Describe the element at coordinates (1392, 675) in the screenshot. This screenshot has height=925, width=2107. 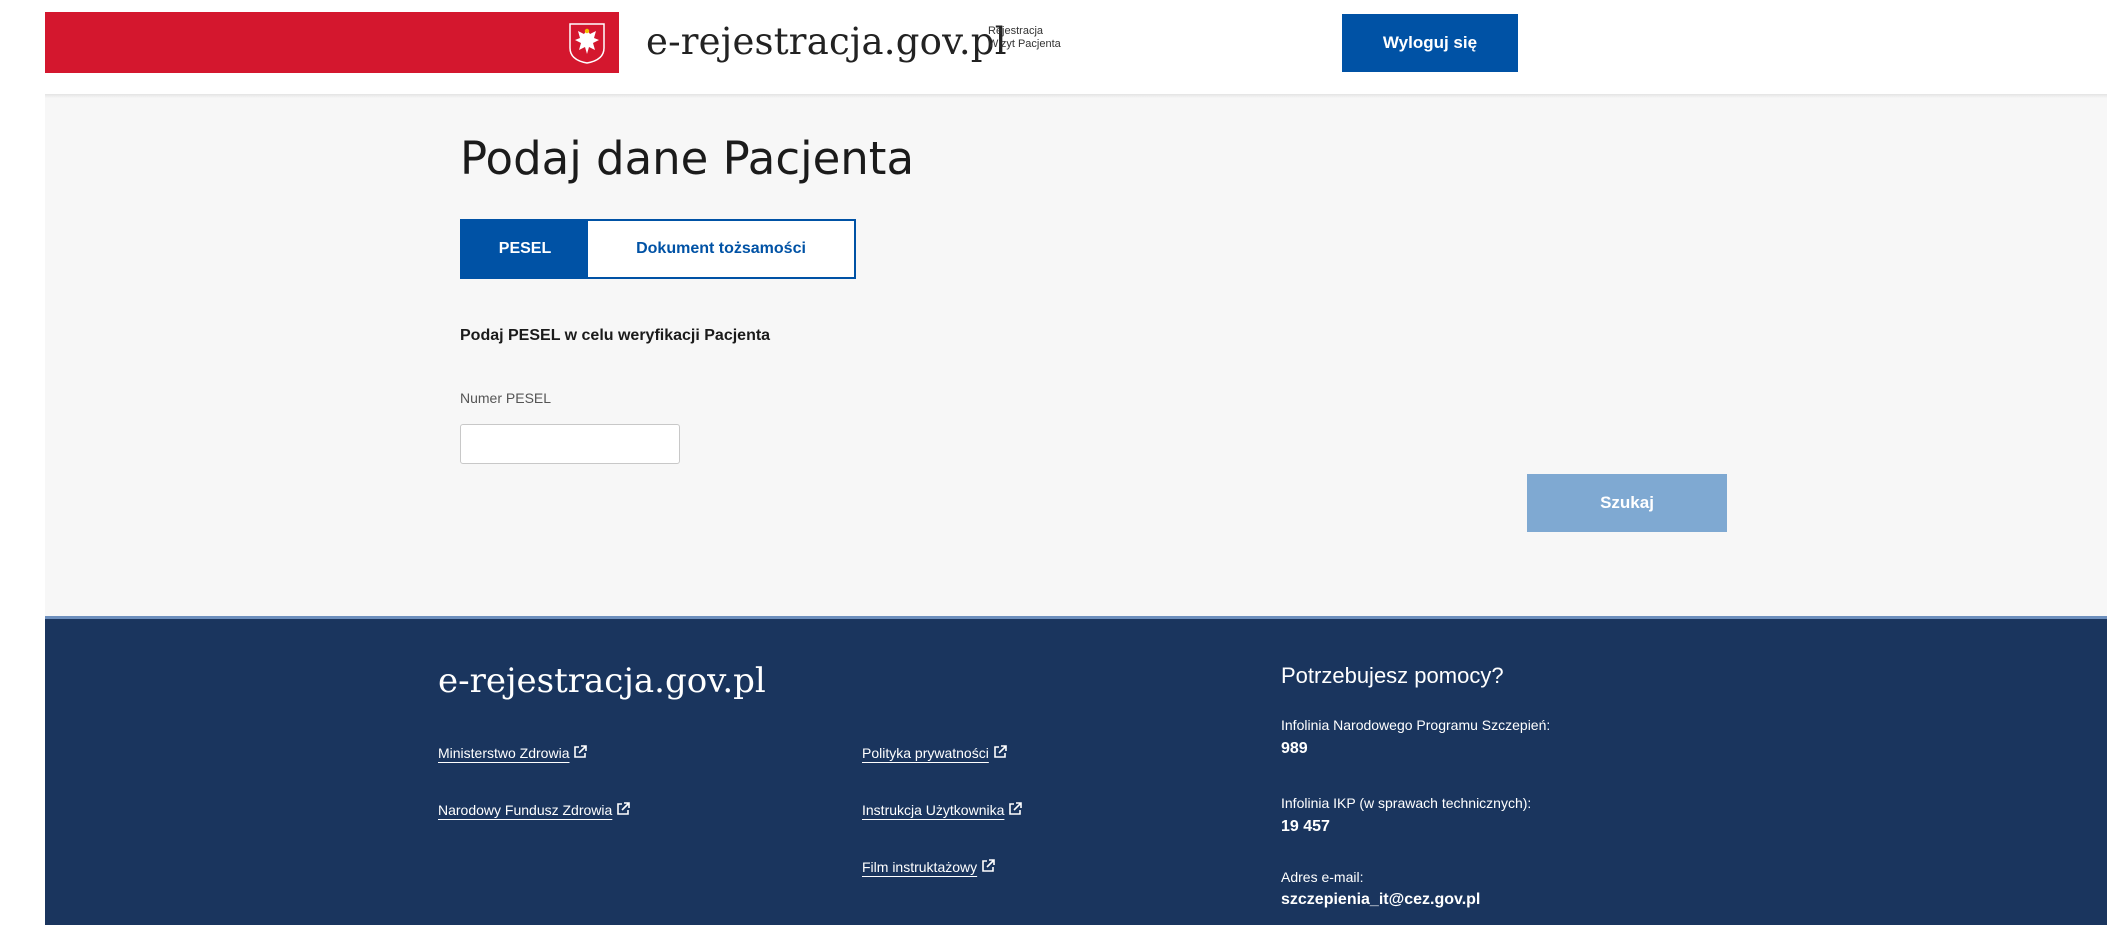
I see `help-title: Potrzebujesz pomocy?` at that location.